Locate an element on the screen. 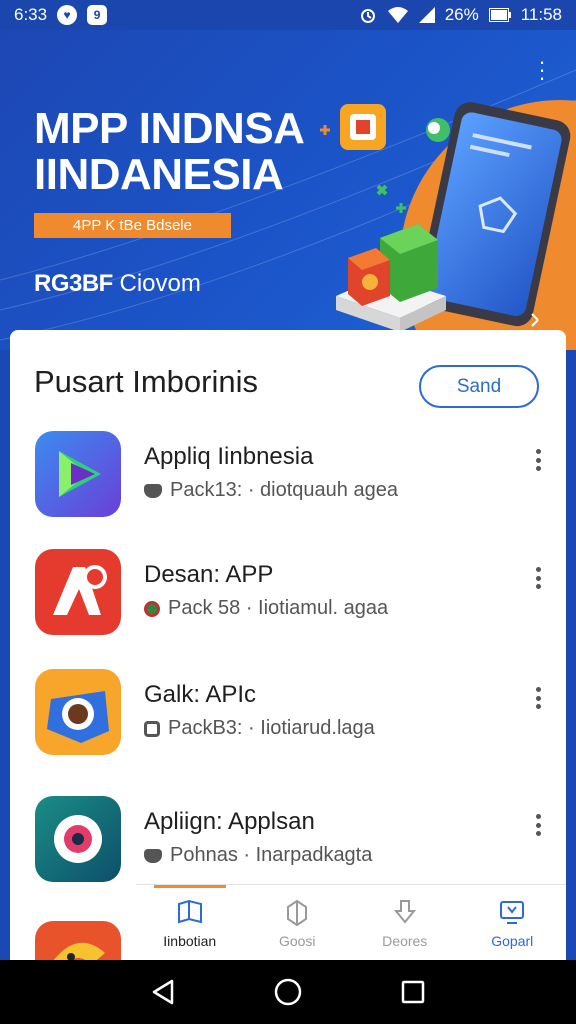  back-button is located at coordinates (163, 992).